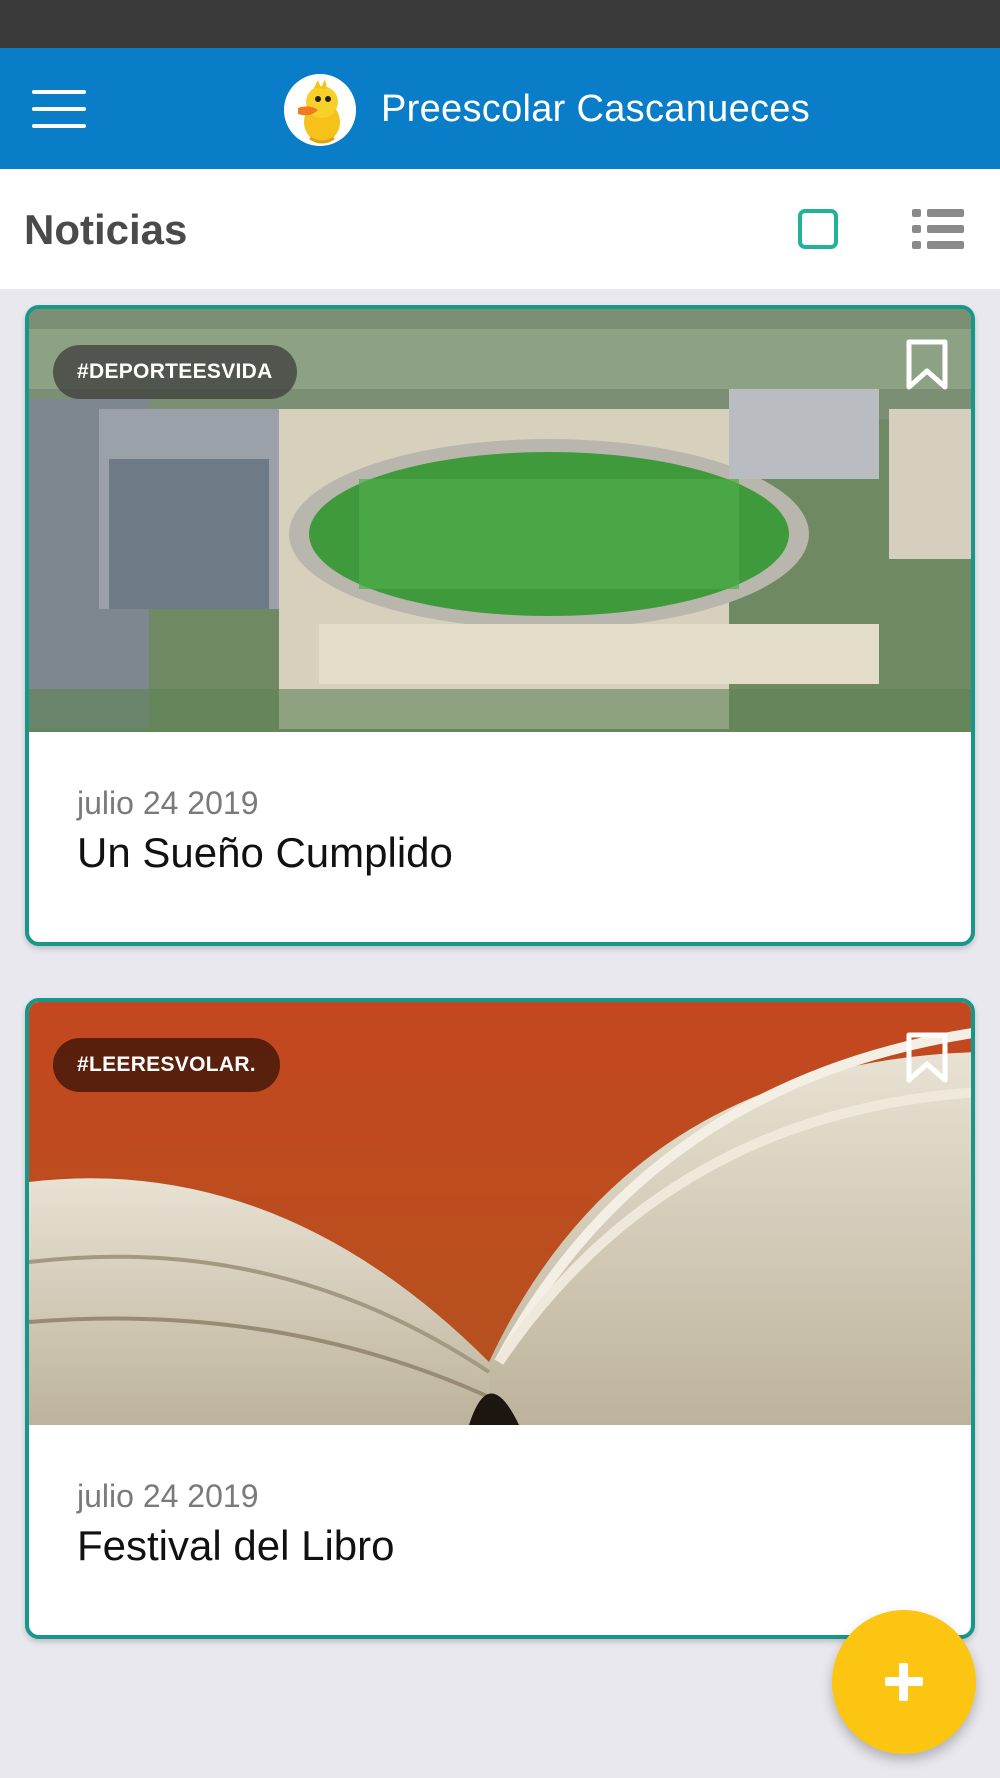 The width and height of the screenshot is (1000, 1778). Describe the element at coordinates (818, 229) in the screenshot. I see `grid-view-icon` at that location.